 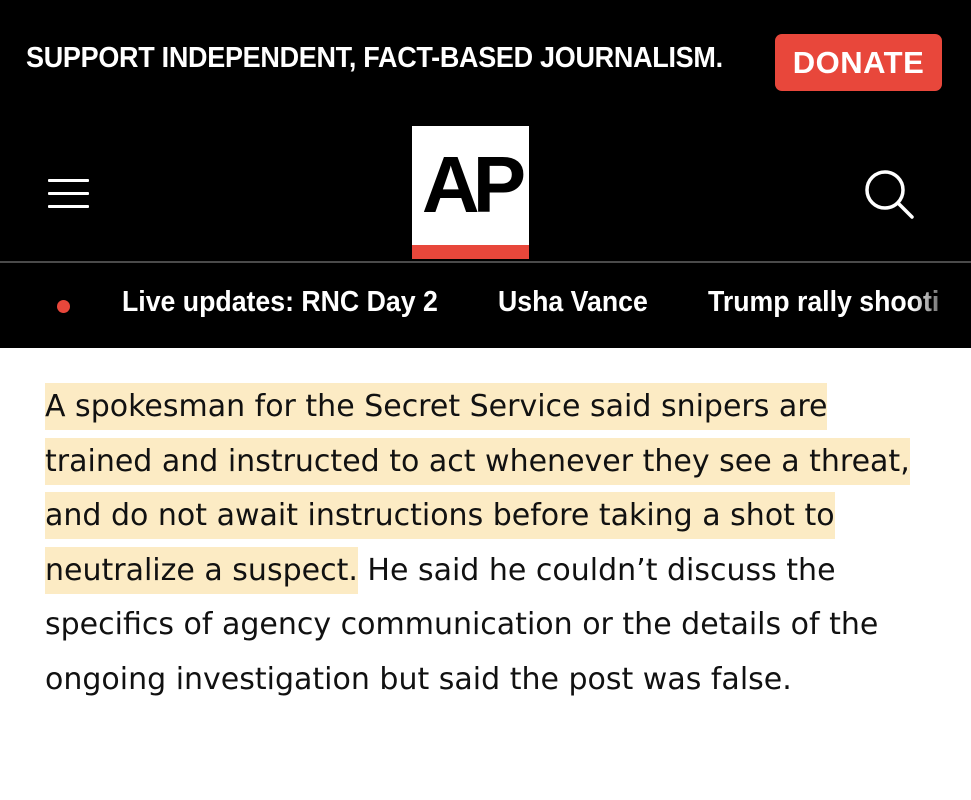 I want to click on trending-item-rnc-live: Live updates: RNC Day 2, so click(x=280, y=302).